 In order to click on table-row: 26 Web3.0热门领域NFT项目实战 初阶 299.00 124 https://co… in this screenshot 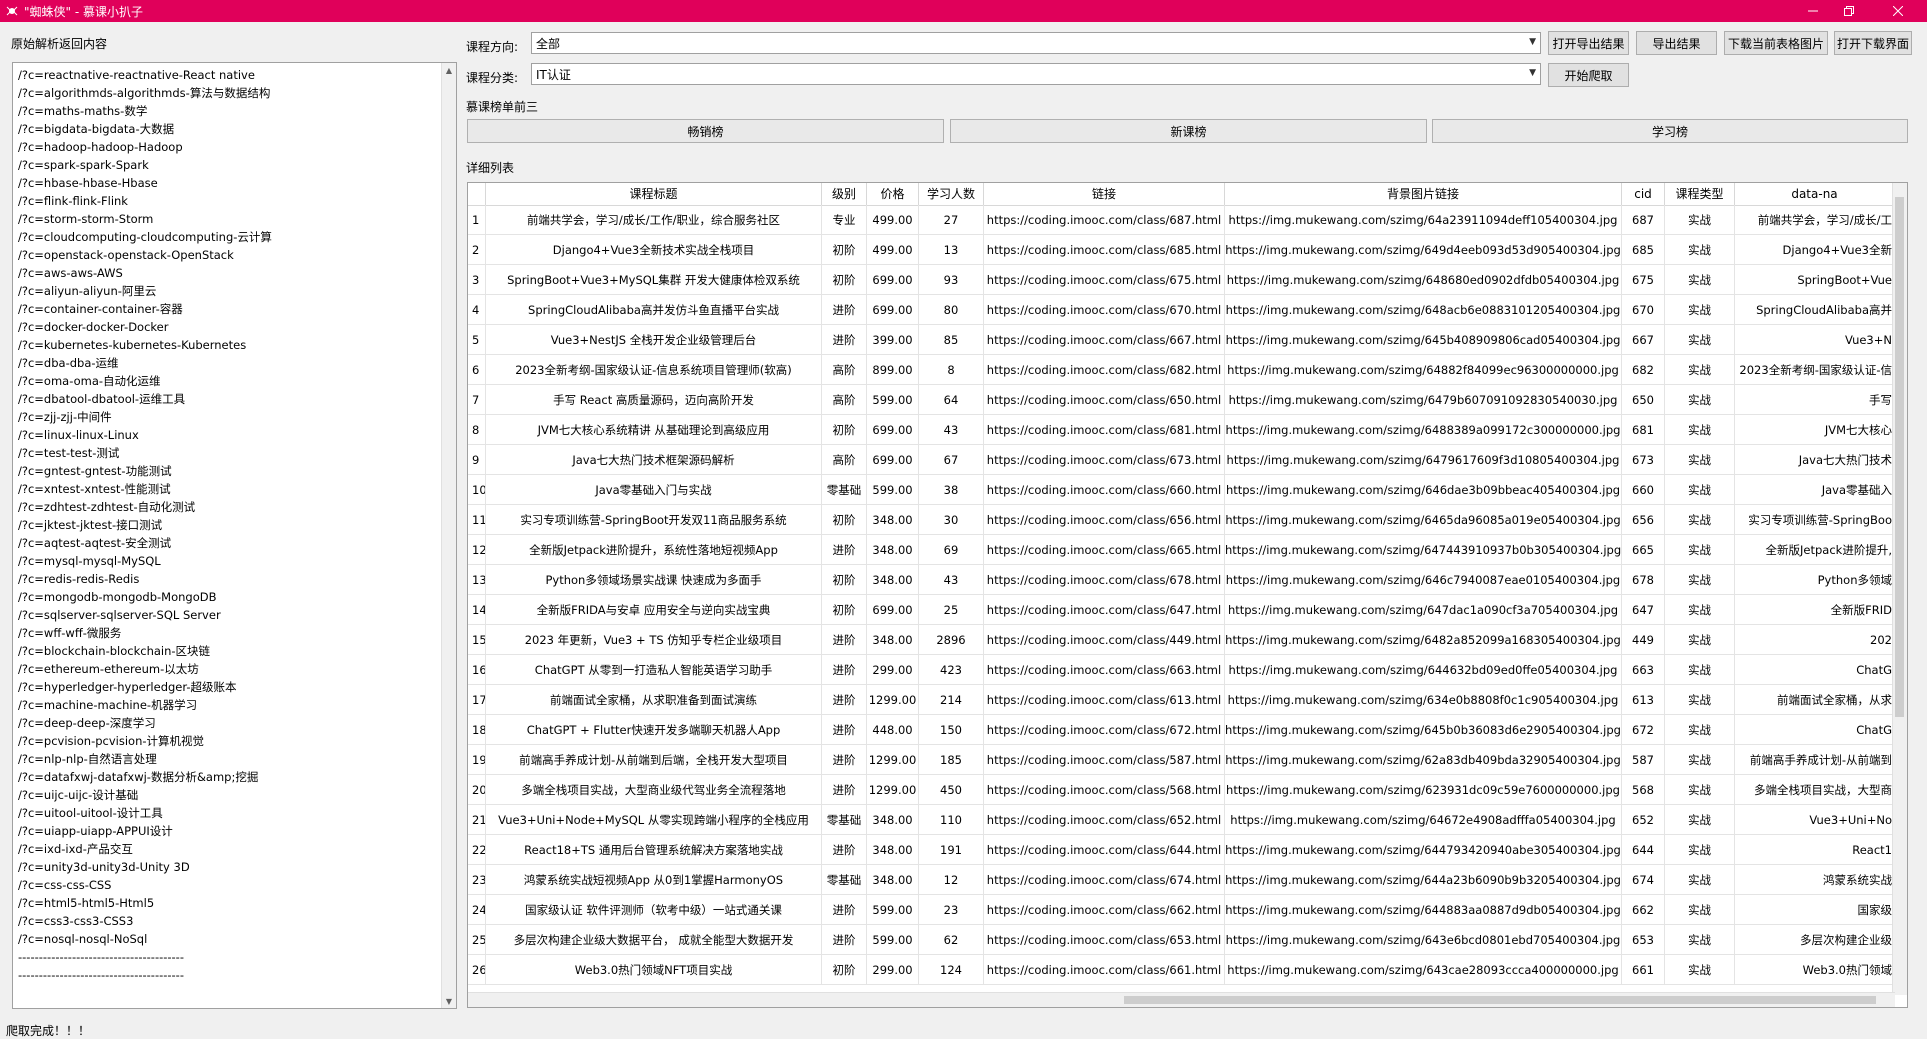, I will do `click(1181, 970)`.